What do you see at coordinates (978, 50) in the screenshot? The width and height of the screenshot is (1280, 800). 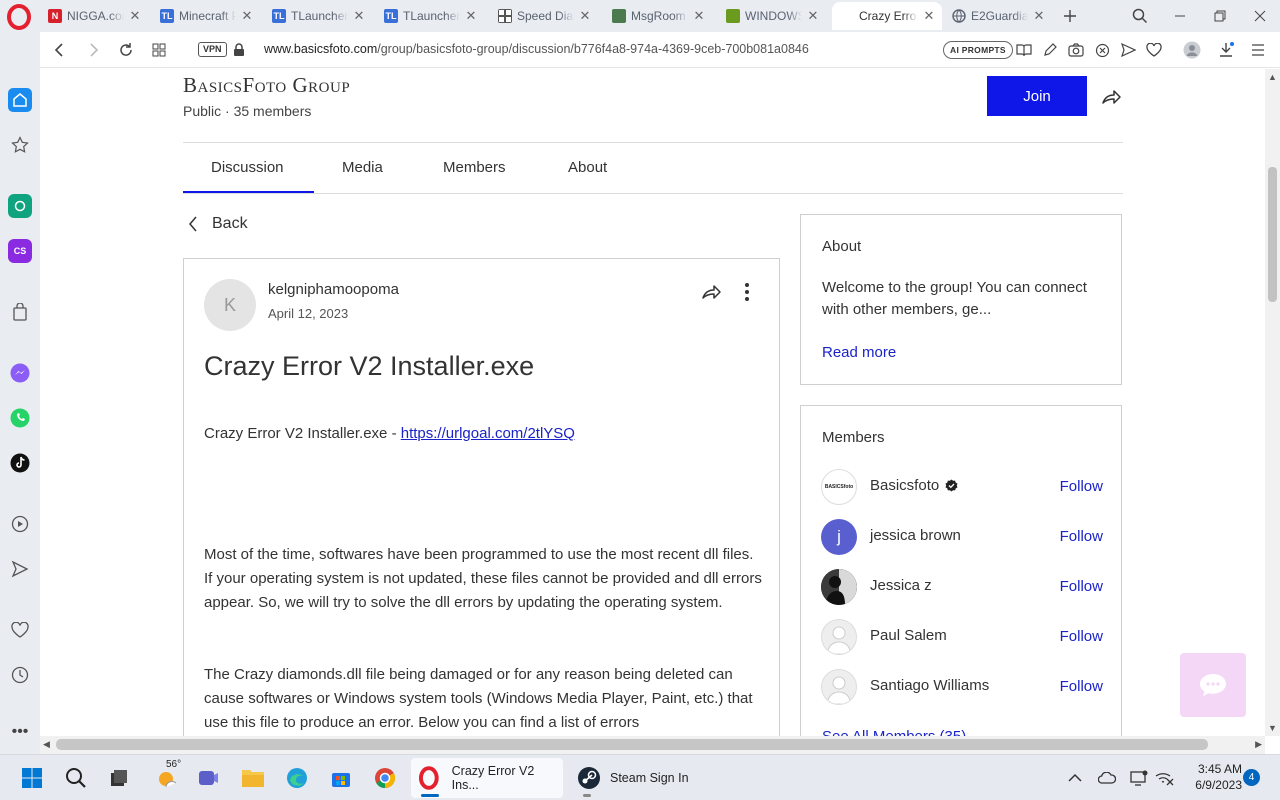 I see `ai-prompts-button: AI PROMPTS` at bounding box center [978, 50].